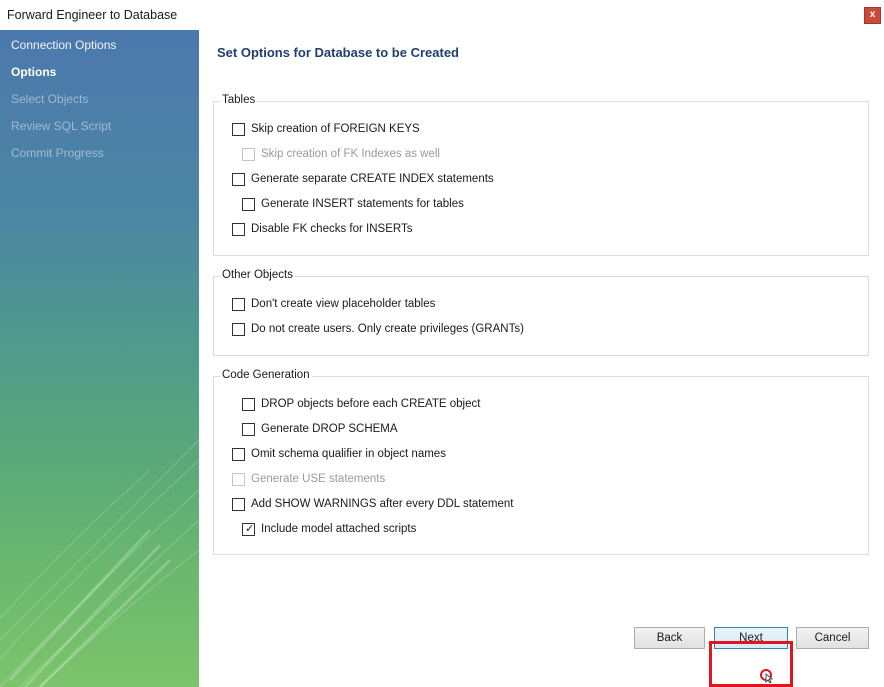 The height and width of the screenshot is (687, 884). I want to click on option-label: DROP objects before each CREATE object, so click(371, 404).